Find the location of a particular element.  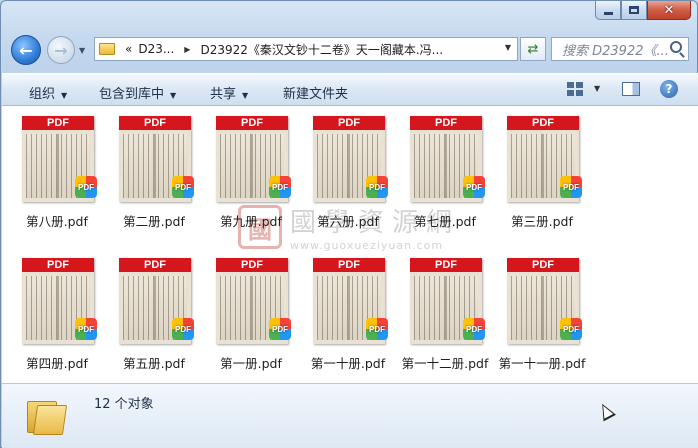

close-button: ✕ is located at coordinates (669, 10).